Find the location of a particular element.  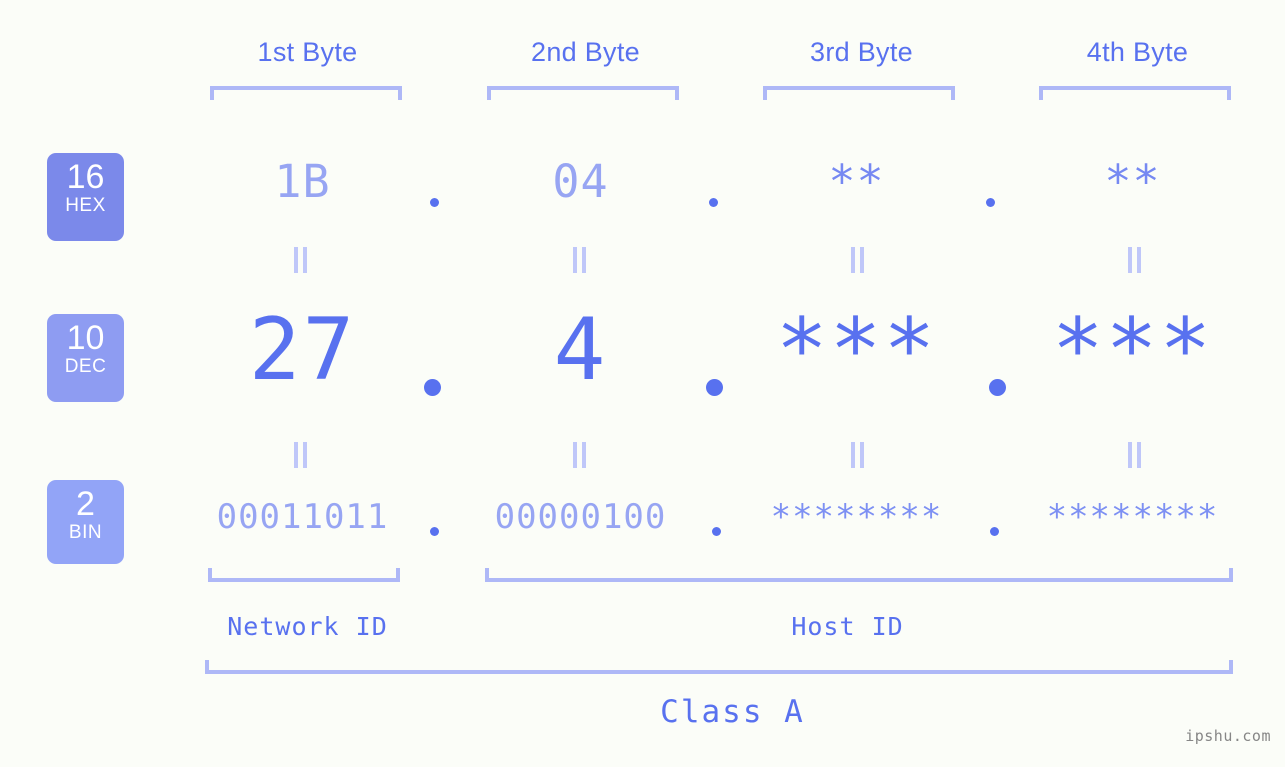

host-id-bracket is located at coordinates (859, 575).